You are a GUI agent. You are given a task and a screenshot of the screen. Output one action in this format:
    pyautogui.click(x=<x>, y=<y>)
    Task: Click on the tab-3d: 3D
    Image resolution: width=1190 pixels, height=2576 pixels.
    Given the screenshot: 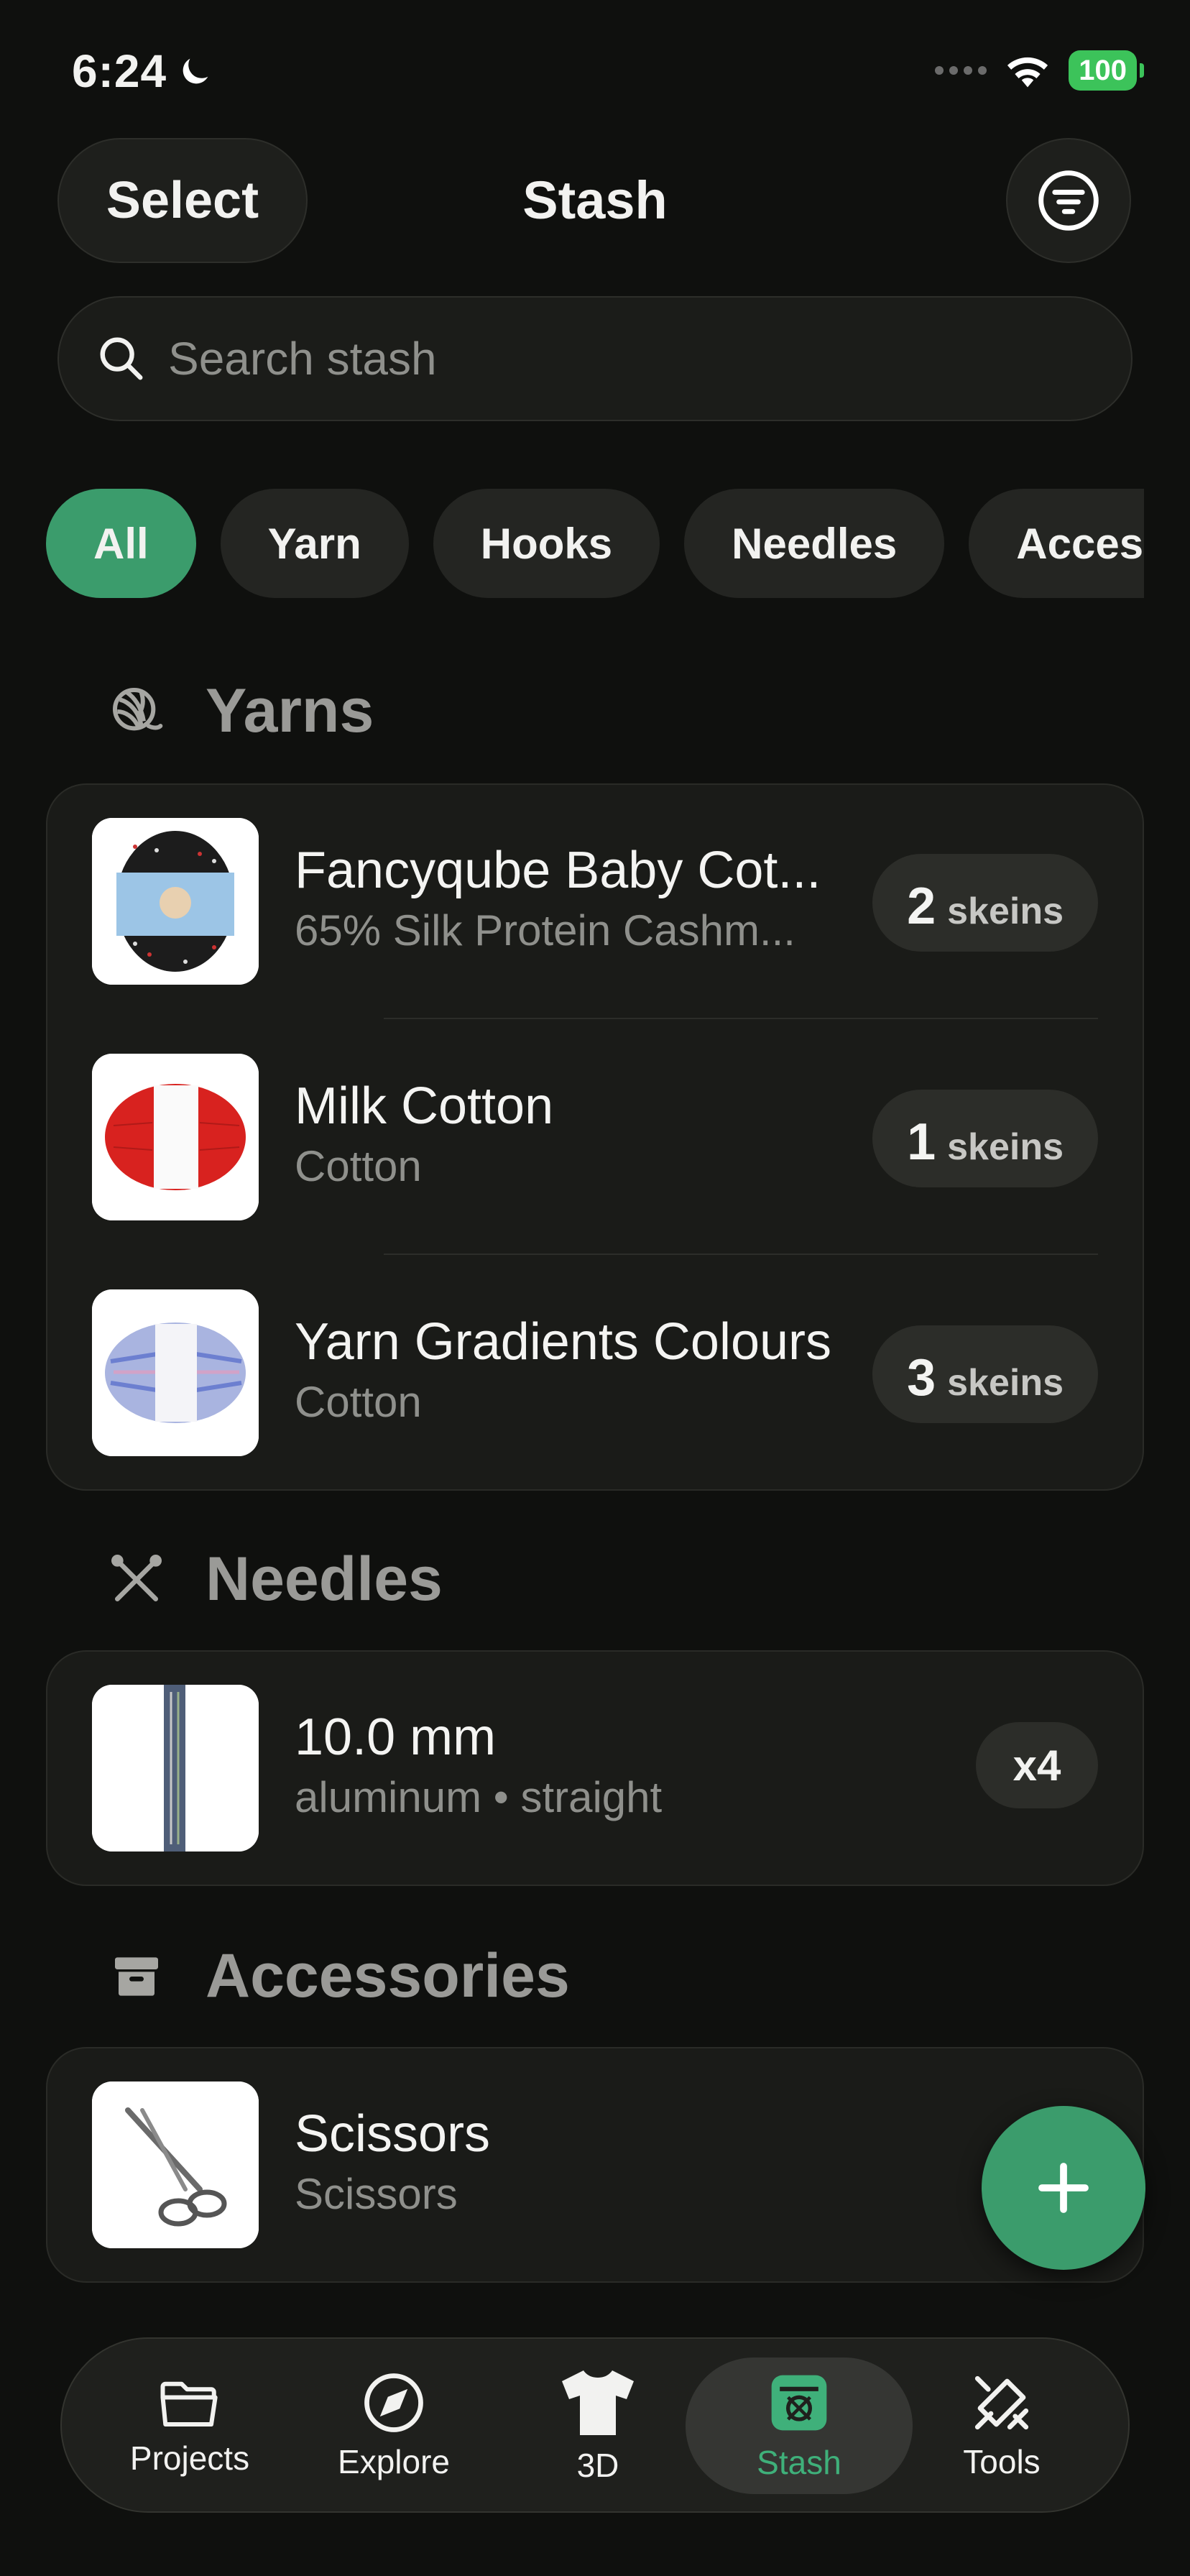 What is the action you would take?
    pyautogui.click(x=597, y=2426)
    